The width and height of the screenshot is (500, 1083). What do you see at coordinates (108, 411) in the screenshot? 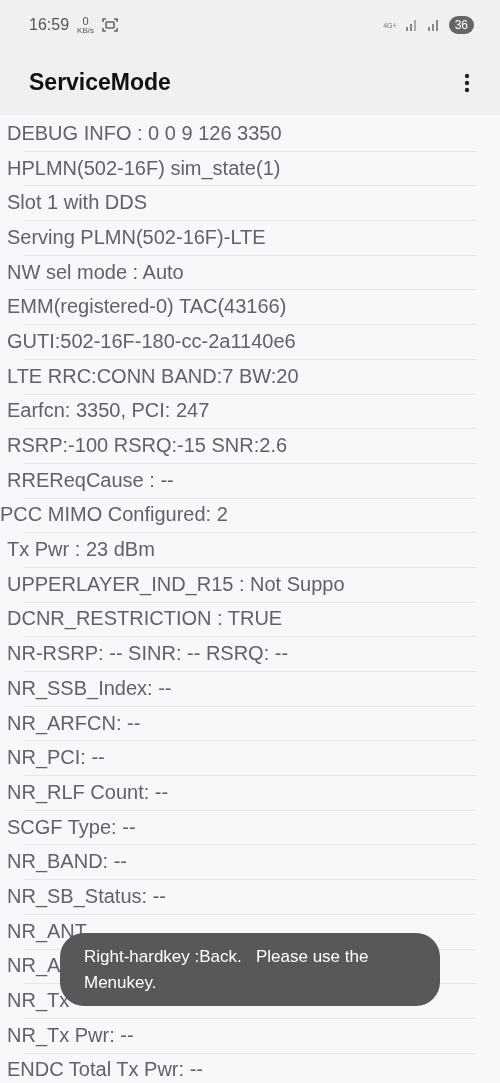
I see `info-line: Earfcn: 3350, PCI: 247` at bounding box center [108, 411].